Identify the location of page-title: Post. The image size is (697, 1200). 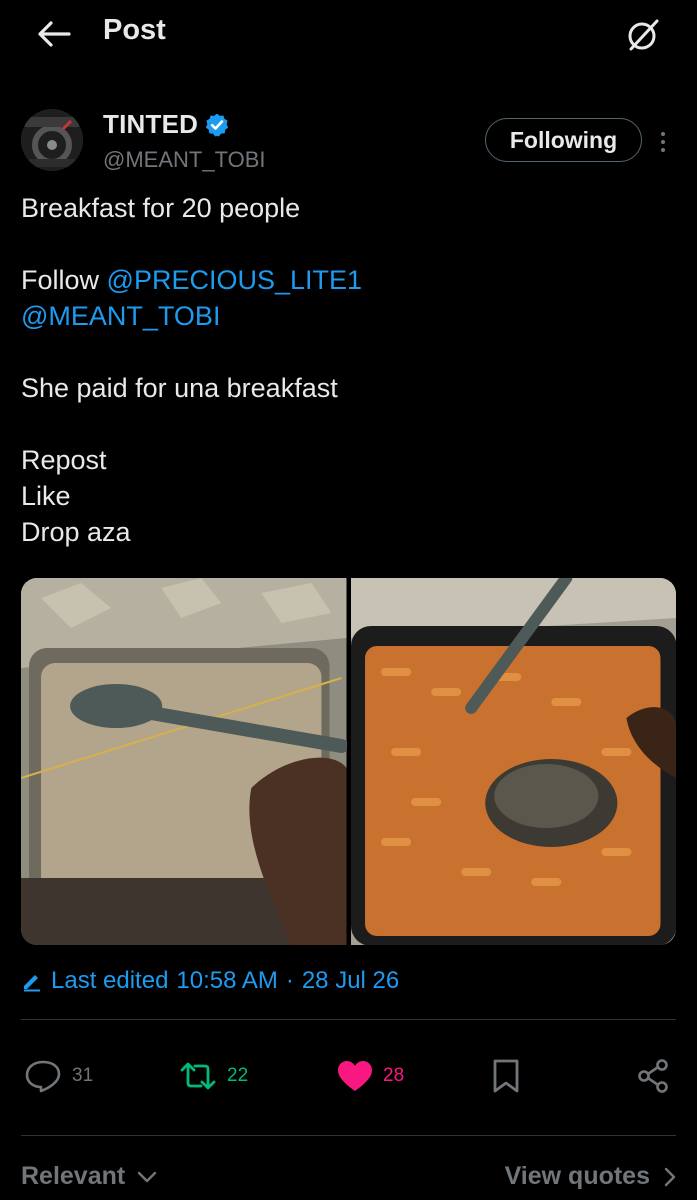
(134, 30).